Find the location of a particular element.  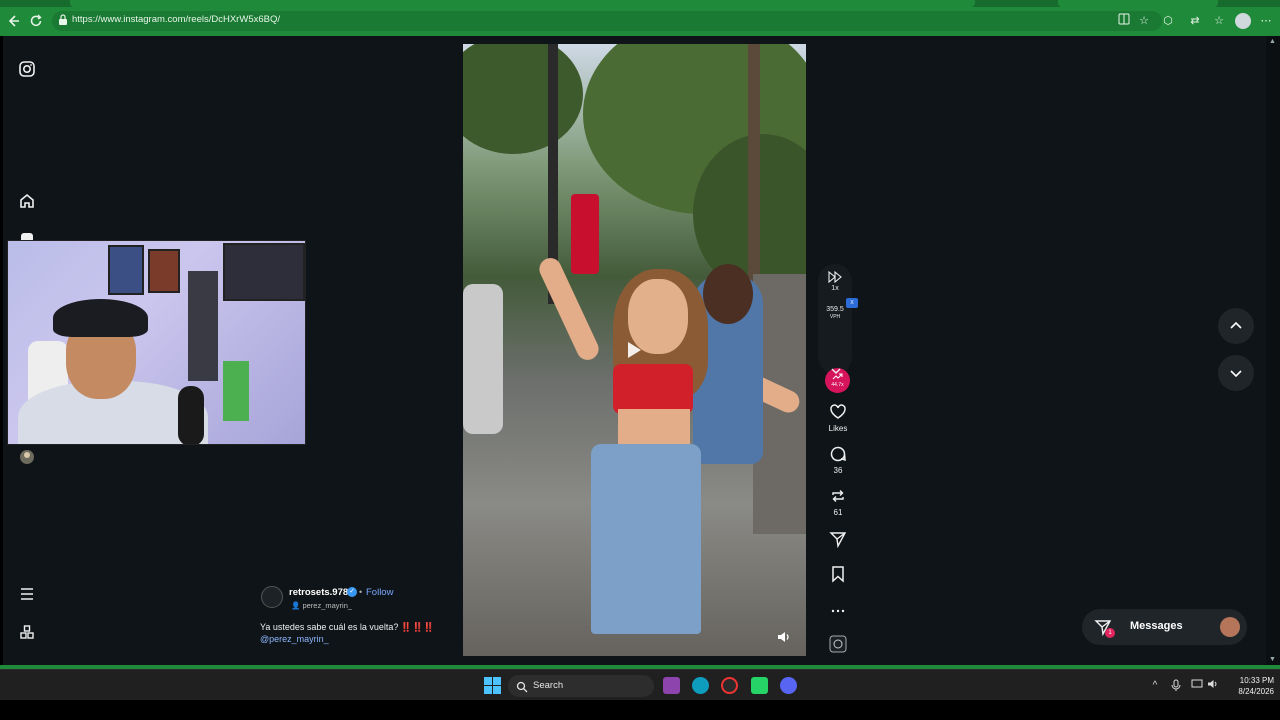

bystander is located at coordinates (483, 359).